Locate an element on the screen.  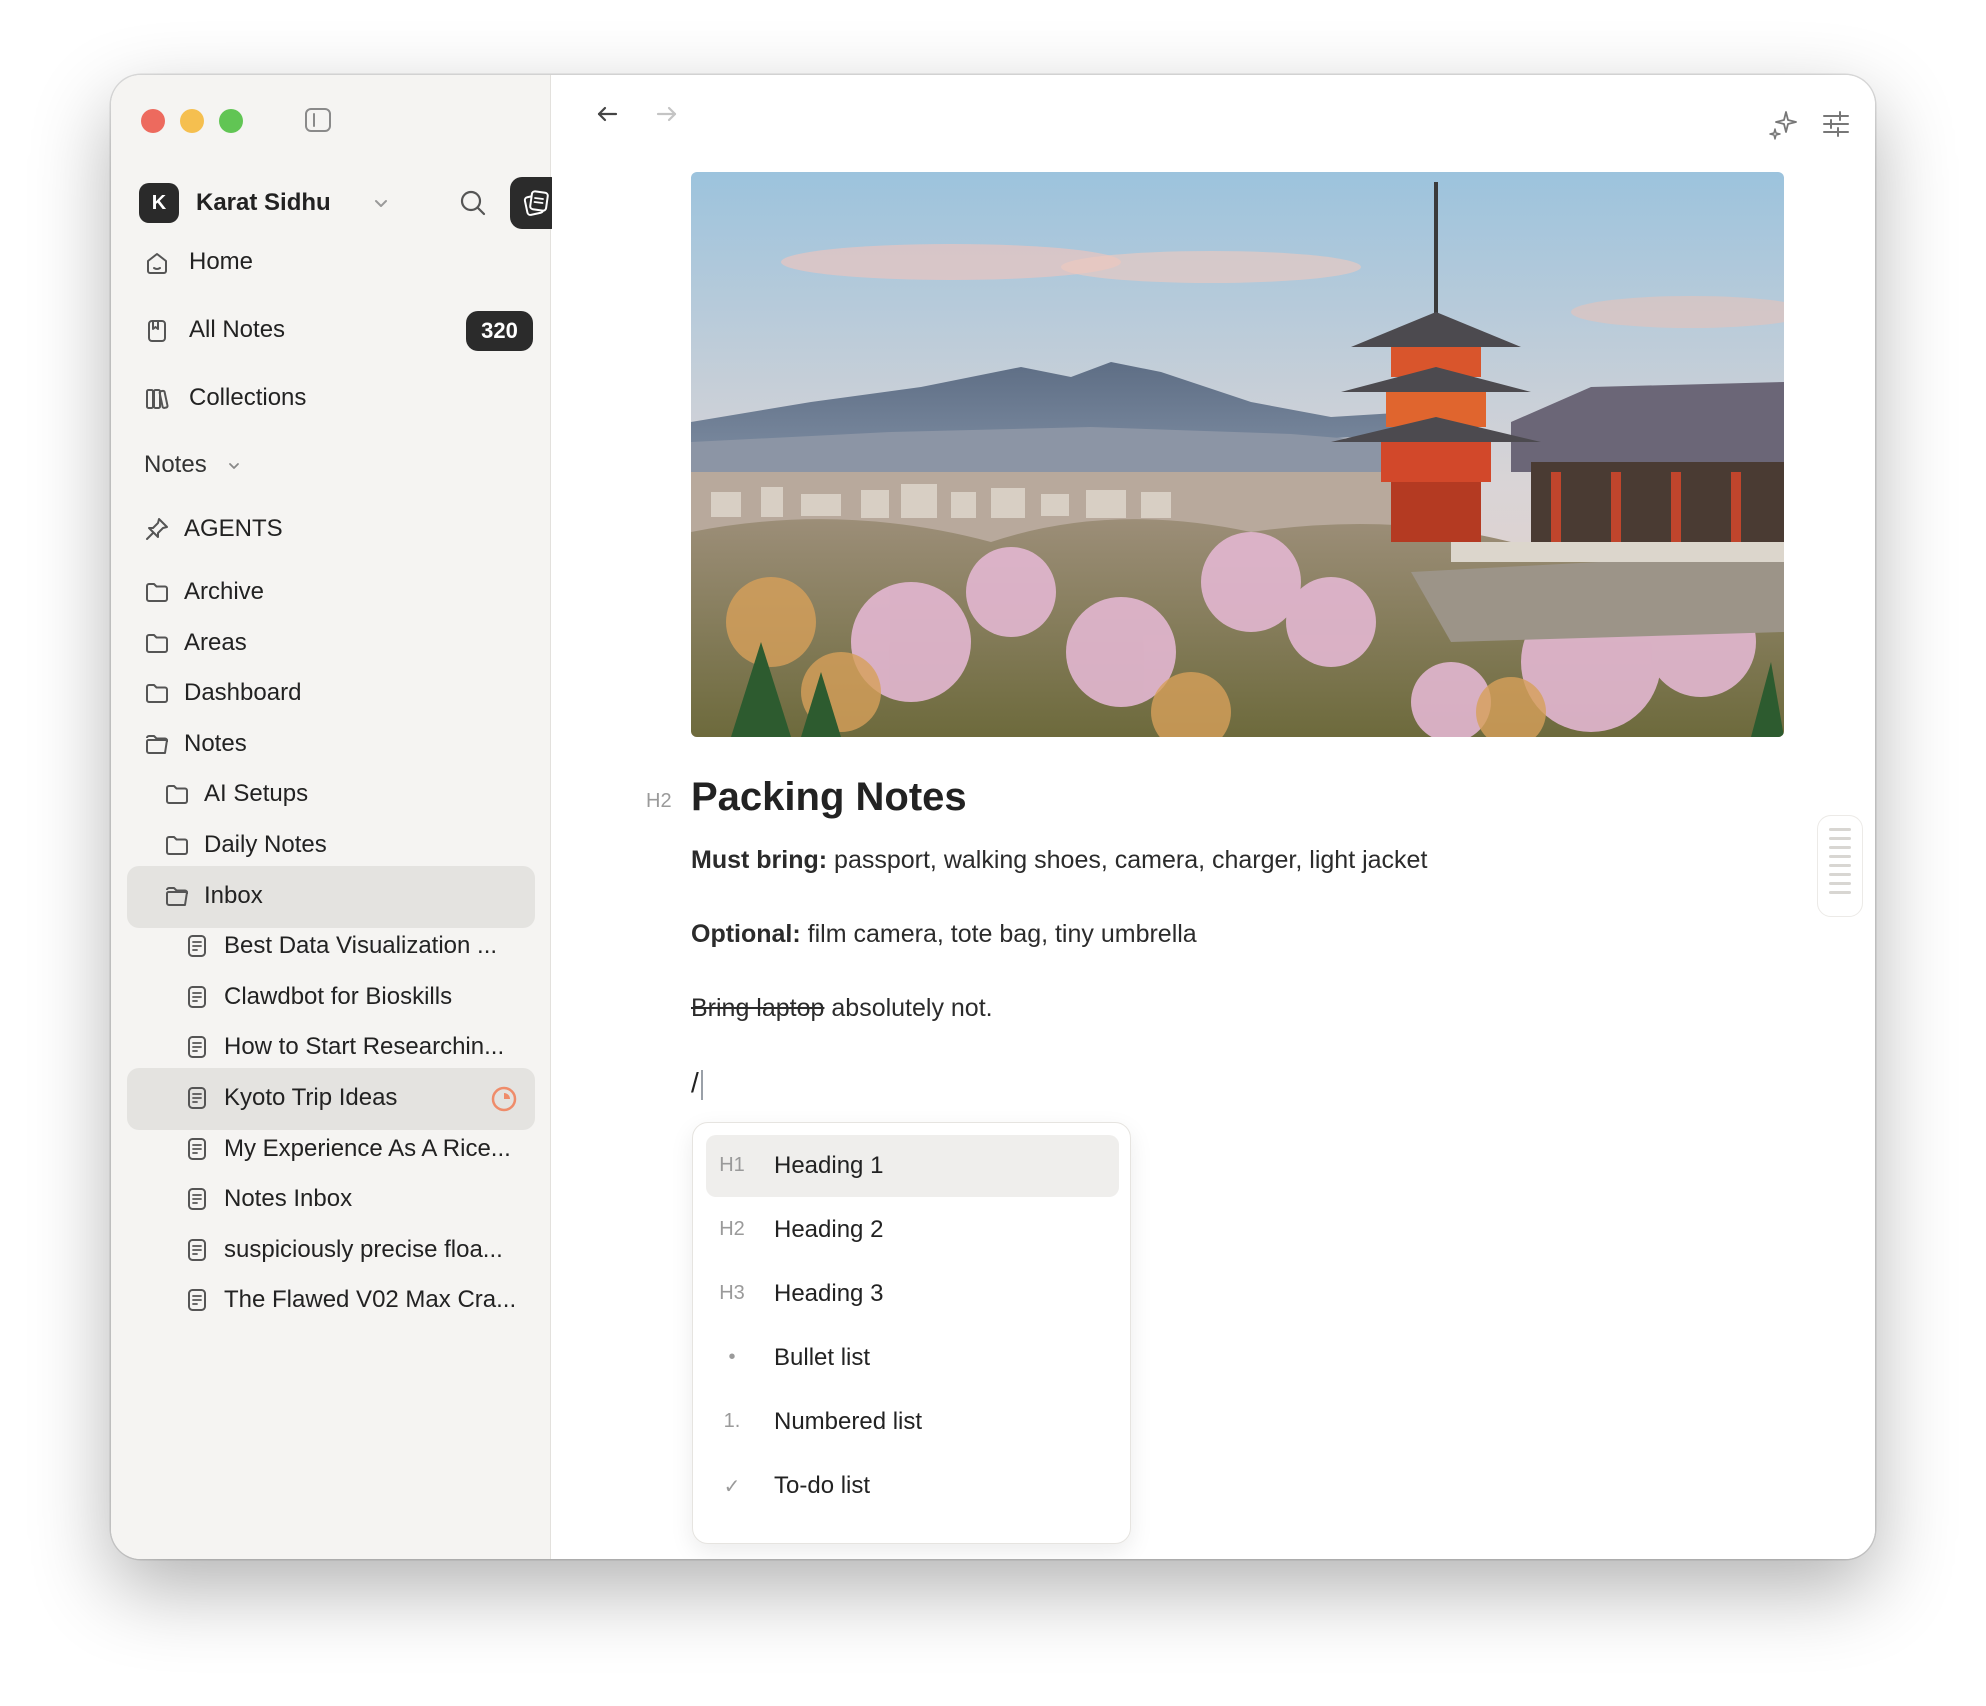
compose-icon is located at coordinates (536, 203).